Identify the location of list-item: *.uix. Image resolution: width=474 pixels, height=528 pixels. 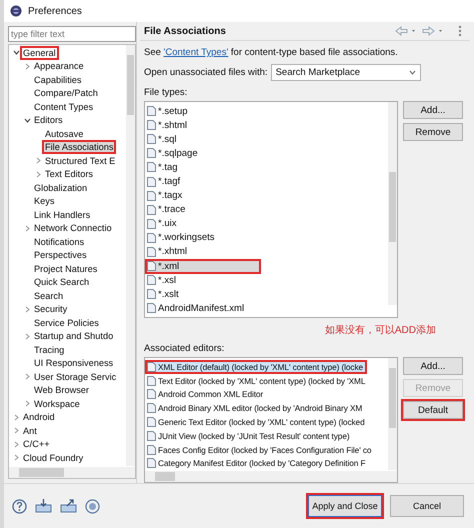
(162, 224).